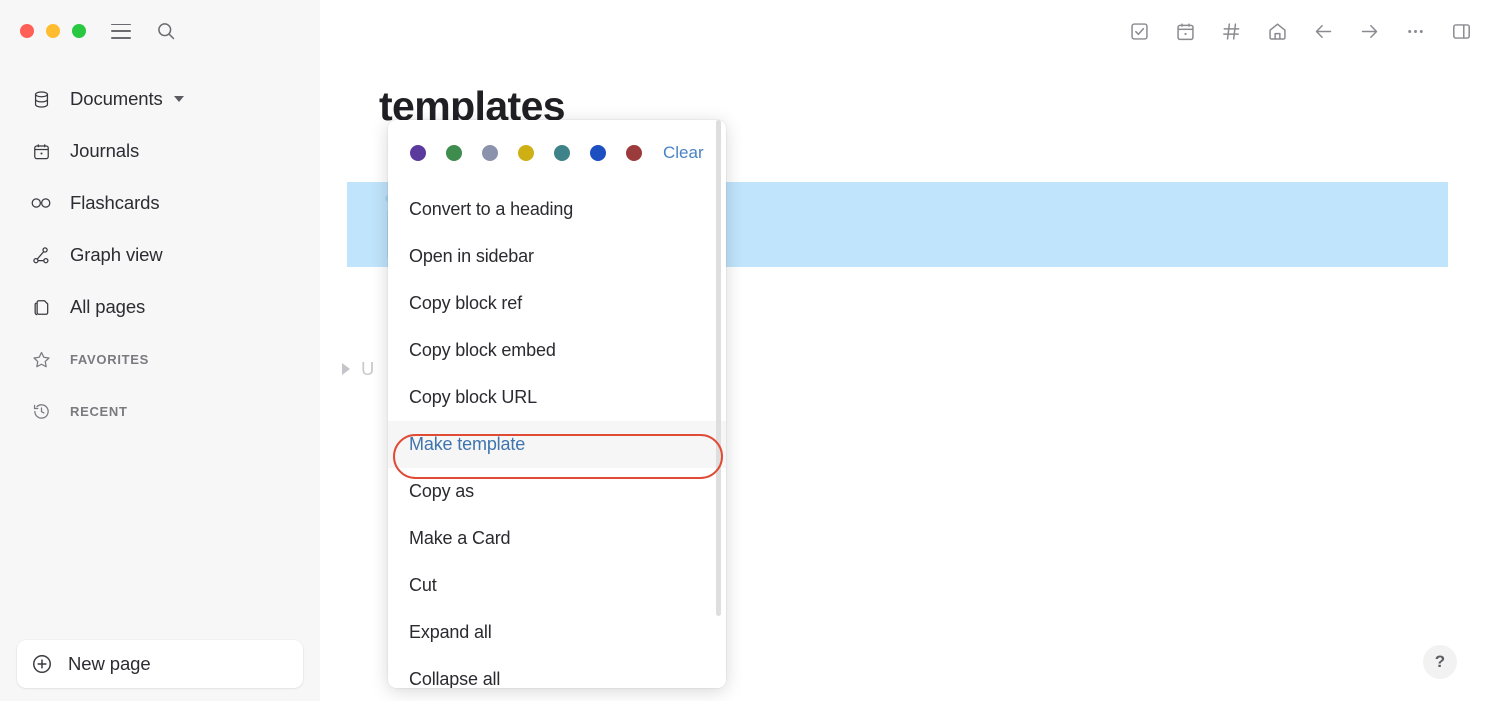 The width and height of the screenshot is (1500, 701). I want to click on database-icon, so click(41, 99).